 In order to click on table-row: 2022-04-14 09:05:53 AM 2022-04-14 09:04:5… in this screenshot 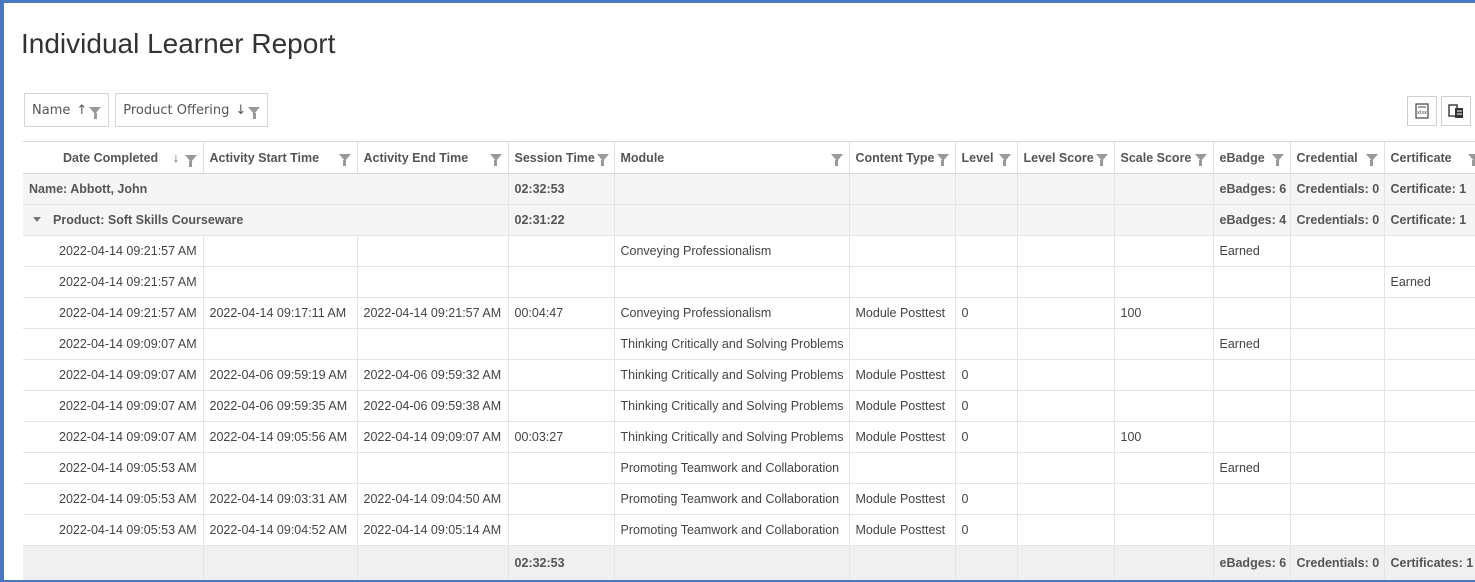, I will do `click(749, 530)`.